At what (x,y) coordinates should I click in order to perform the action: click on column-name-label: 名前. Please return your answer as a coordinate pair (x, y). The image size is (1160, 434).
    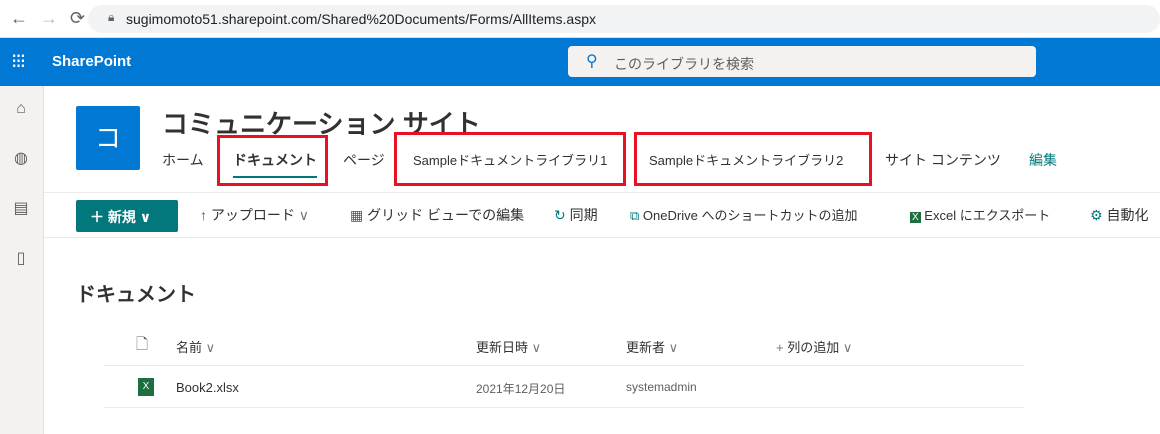
    Looking at the image, I should click on (189, 347).